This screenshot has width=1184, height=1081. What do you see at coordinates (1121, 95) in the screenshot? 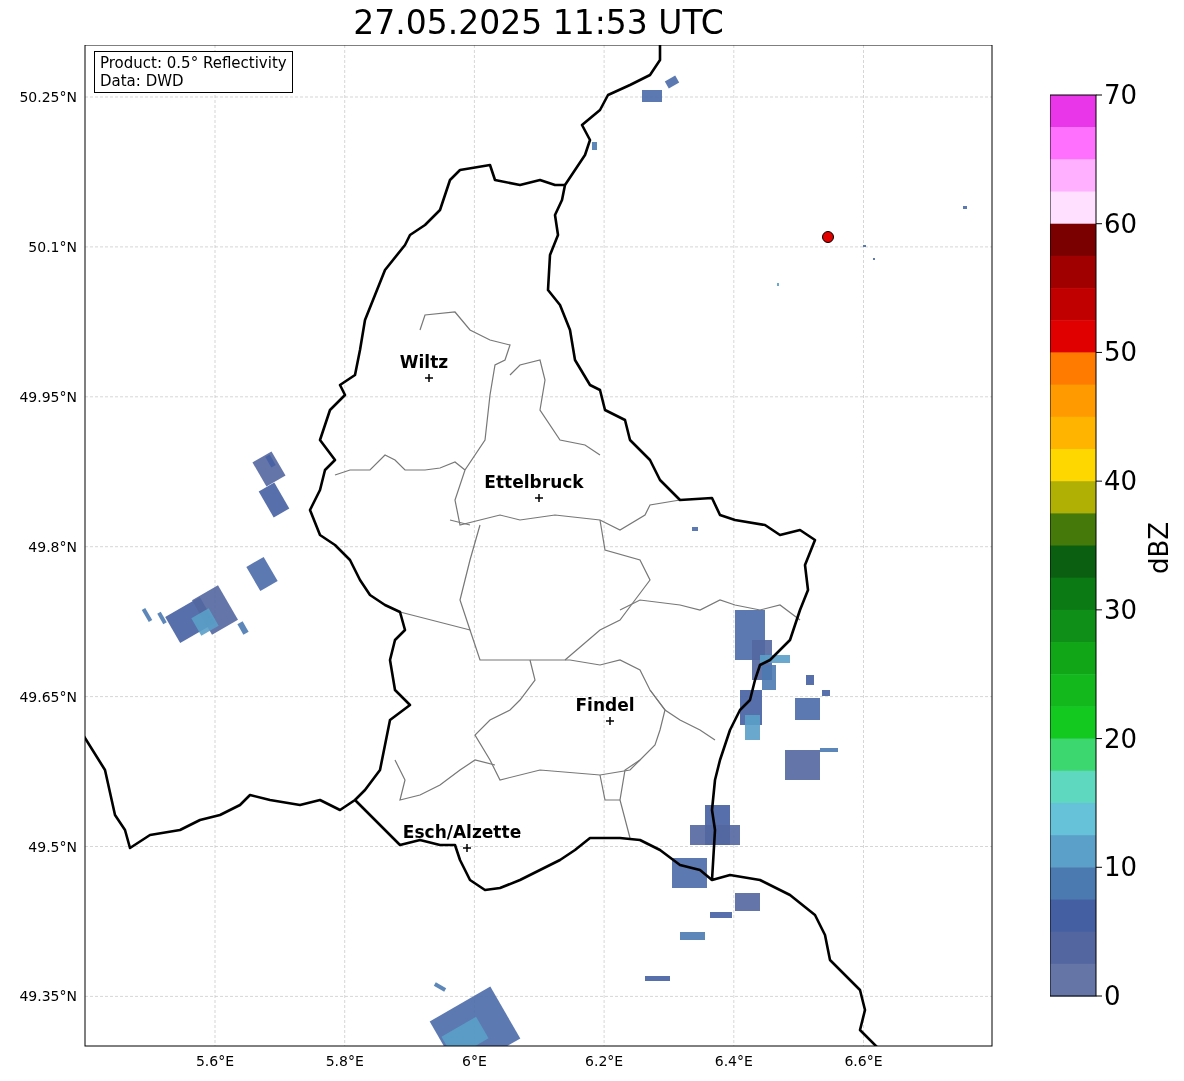
I see `colorbar-tick-label: 70` at bounding box center [1121, 95].